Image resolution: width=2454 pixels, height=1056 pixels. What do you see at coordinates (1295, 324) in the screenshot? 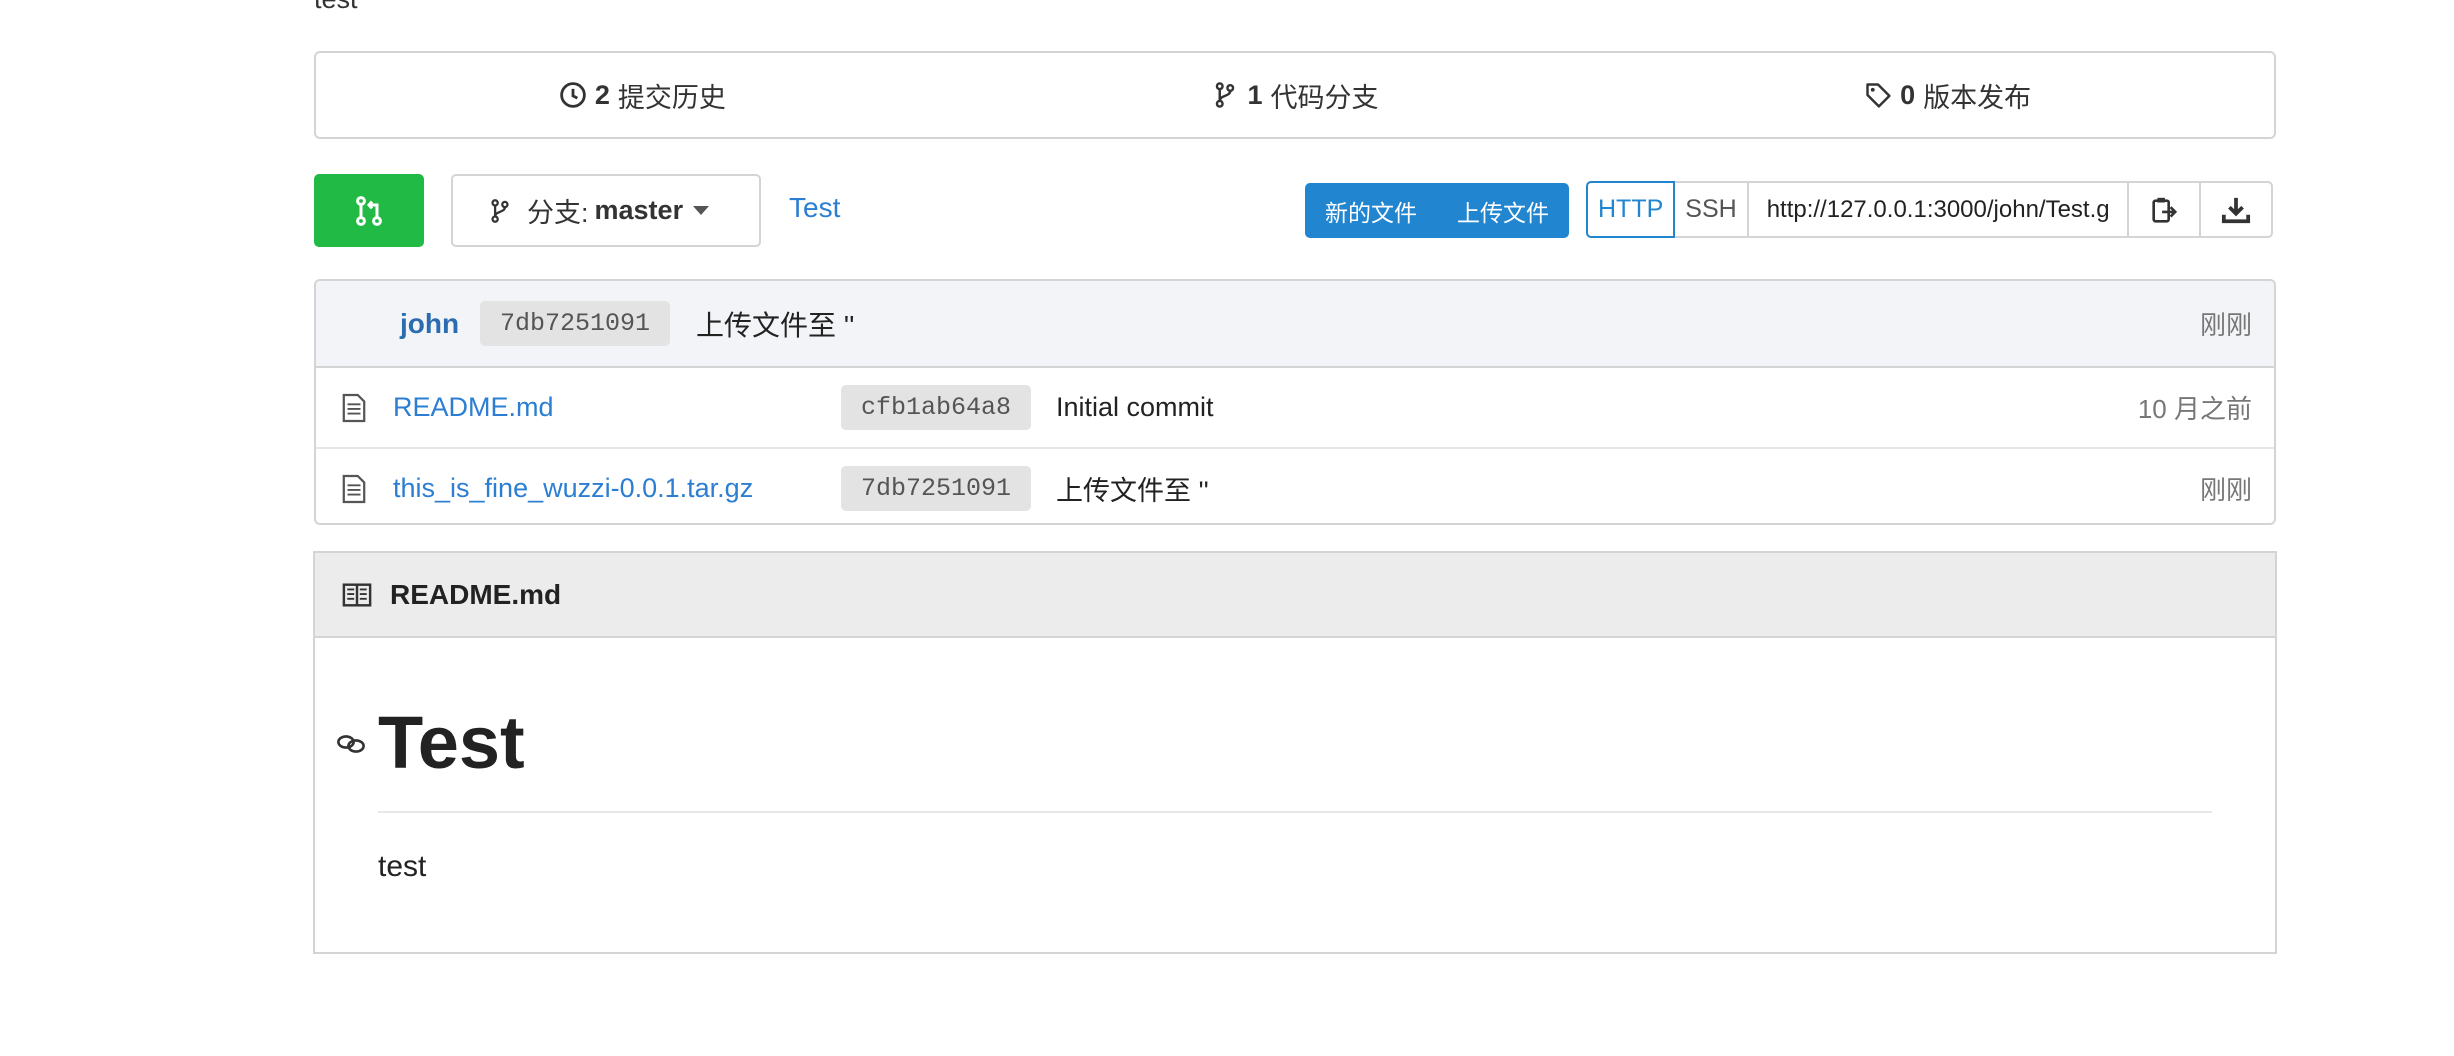
I see `latest-commit-row: john 7db7251091 上传文件至 '' 刚刚` at bounding box center [1295, 324].